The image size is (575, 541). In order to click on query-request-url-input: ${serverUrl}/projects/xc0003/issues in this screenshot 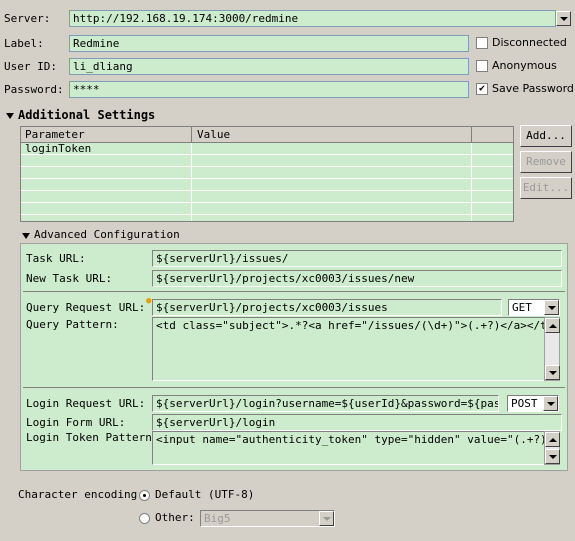, I will do `click(327, 307)`.